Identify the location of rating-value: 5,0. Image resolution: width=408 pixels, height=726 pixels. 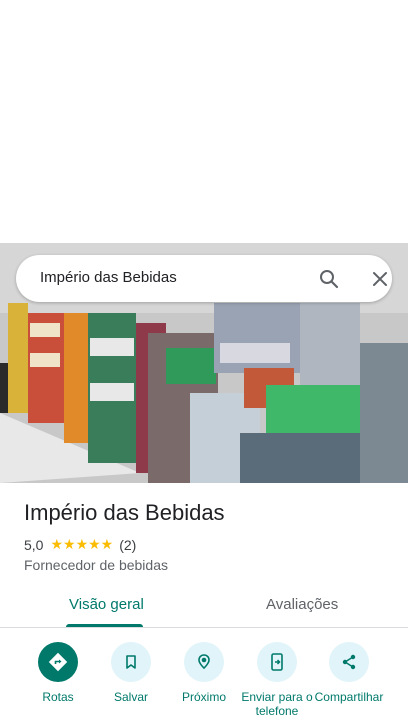
(34, 544).